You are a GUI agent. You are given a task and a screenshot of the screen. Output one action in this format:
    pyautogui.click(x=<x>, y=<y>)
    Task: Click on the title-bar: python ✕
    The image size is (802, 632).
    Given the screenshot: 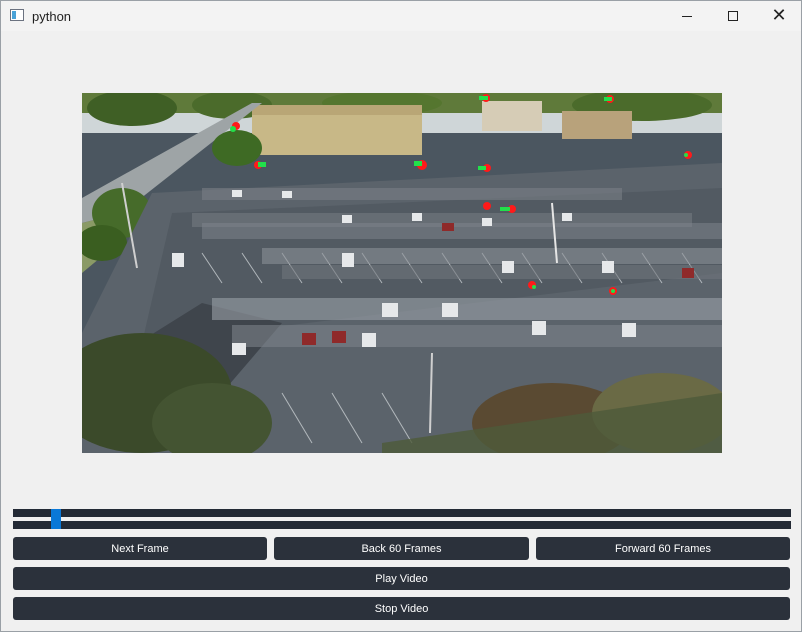 What is the action you would take?
    pyautogui.click(x=401, y=16)
    